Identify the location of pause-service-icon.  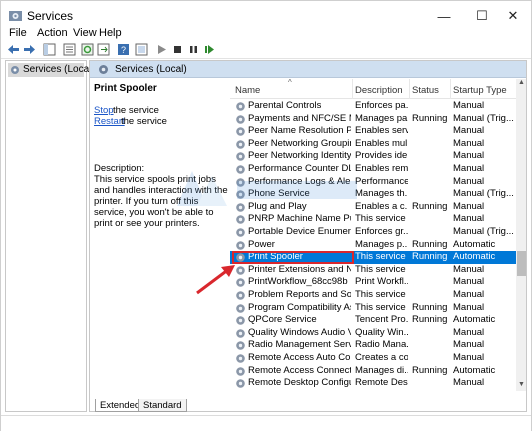
(193, 49).